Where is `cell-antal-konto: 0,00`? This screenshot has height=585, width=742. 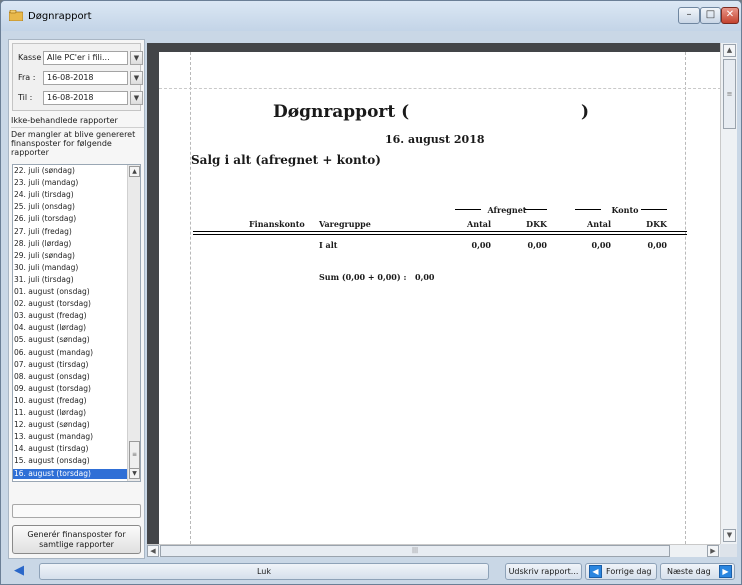 cell-antal-konto: 0,00 is located at coordinates (601, 245).